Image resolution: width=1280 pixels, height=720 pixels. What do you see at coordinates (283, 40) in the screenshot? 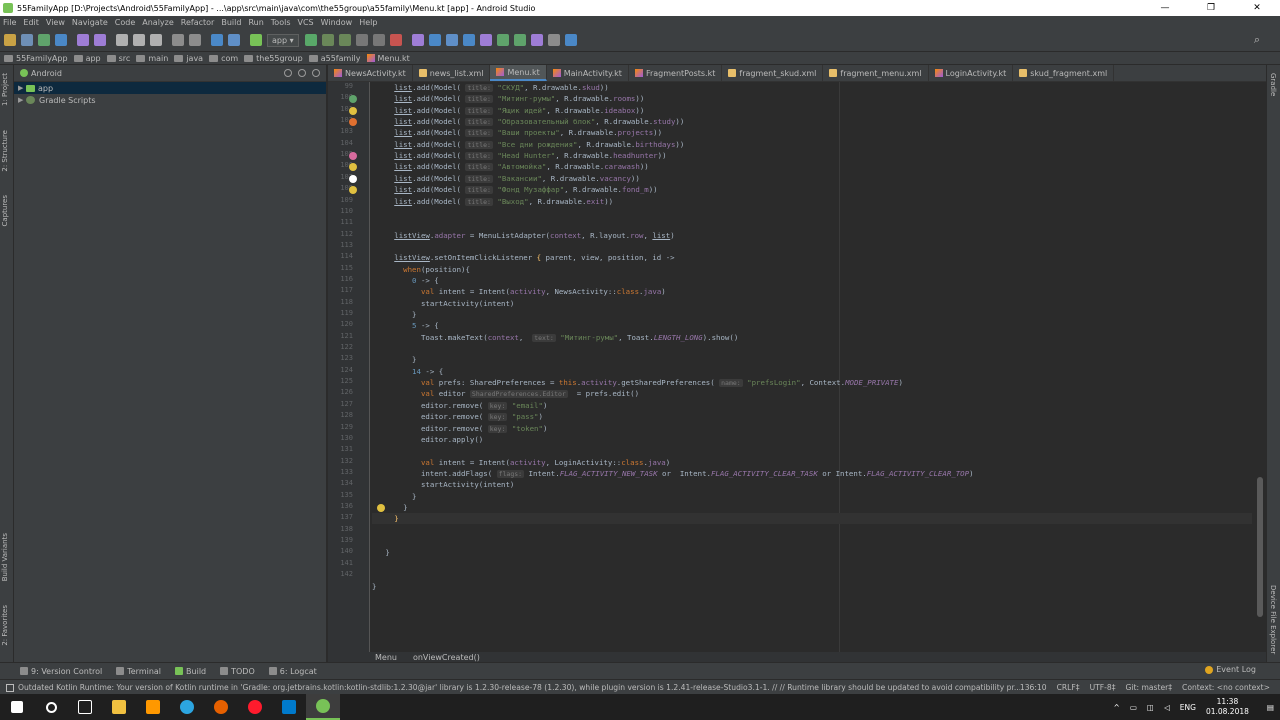
I see `run-configuration-select: app ▾` at bounding box center [283, 40].